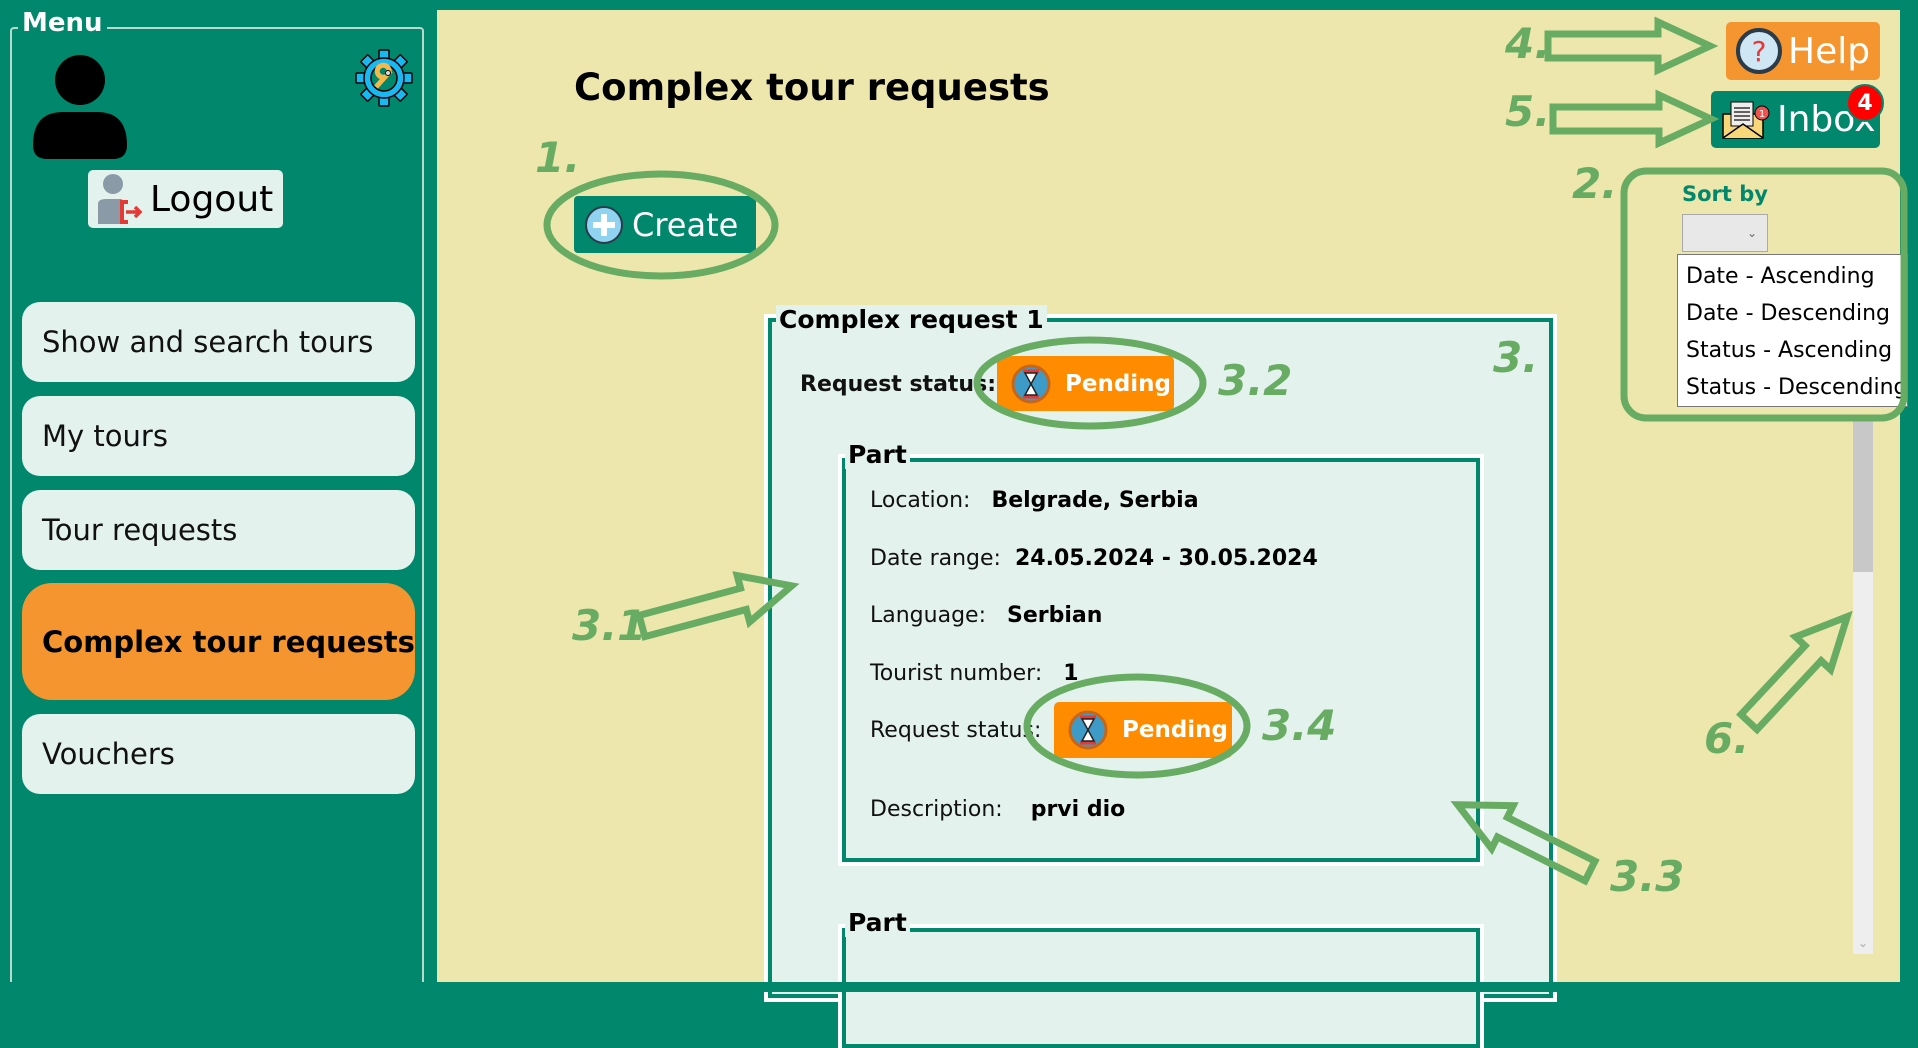  Describe the element at coordinates (911, 319) in the screenshot. I see `request-title: Complex request 1` at that location.